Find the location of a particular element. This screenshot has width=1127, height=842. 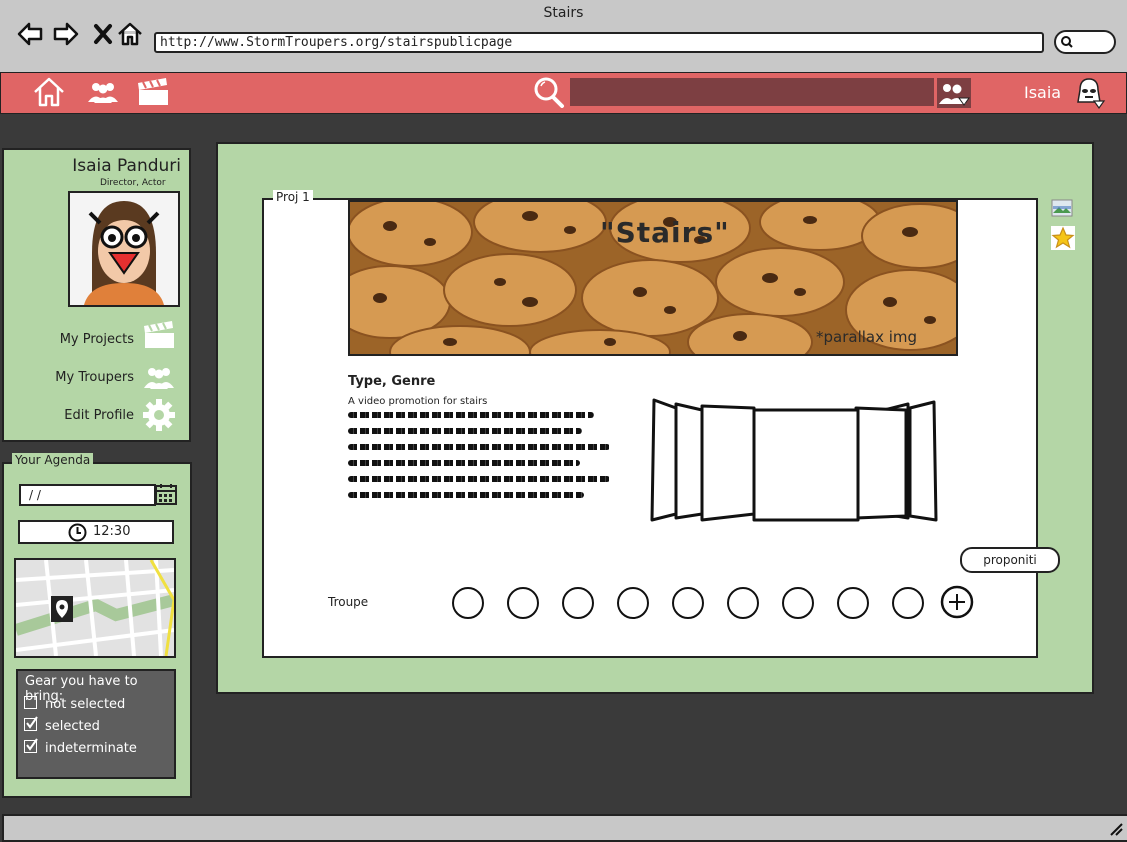

my-projects-link: My Projects is located at coordinates (79, 339).